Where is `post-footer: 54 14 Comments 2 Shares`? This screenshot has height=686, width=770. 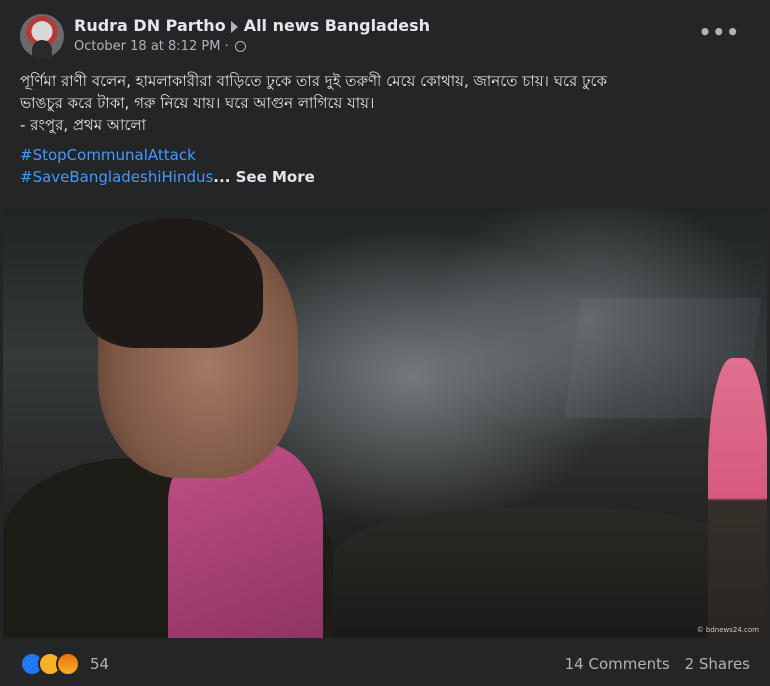 post-footer: 54 14 Comments 2 Shares is located at coordinates (385, 663).